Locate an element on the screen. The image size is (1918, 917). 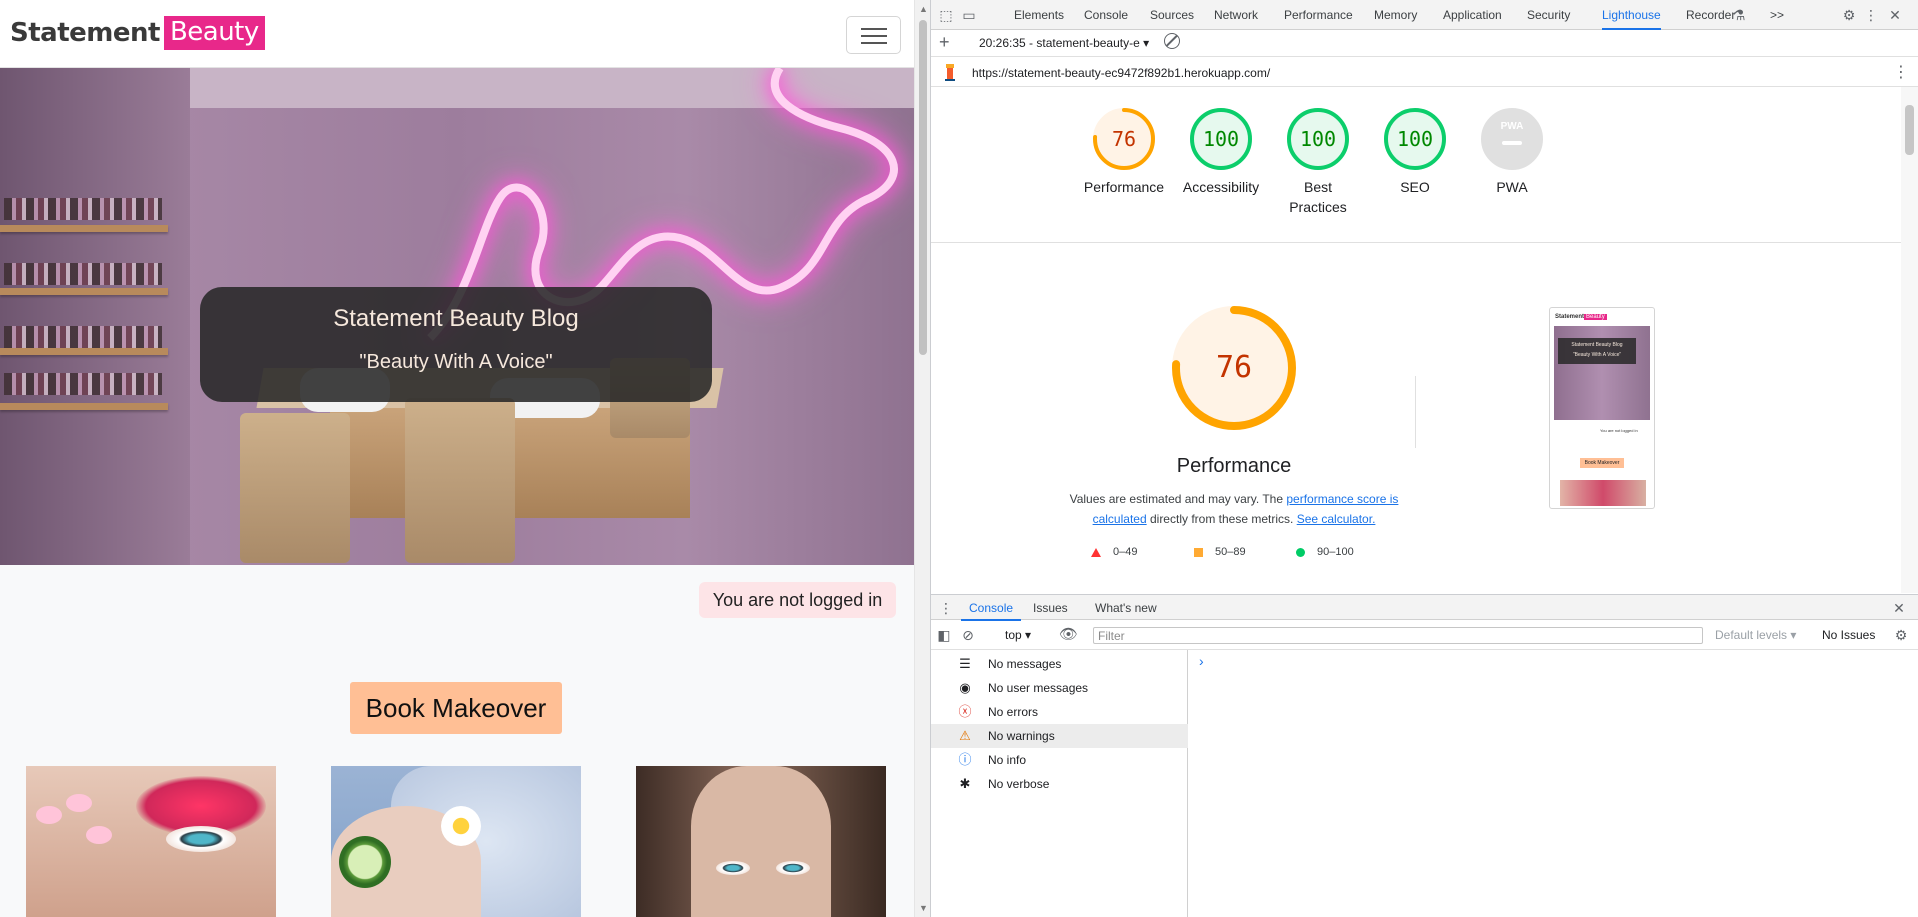
hero-title: Statement Beauty Blog is located at coordinates (456, 318).